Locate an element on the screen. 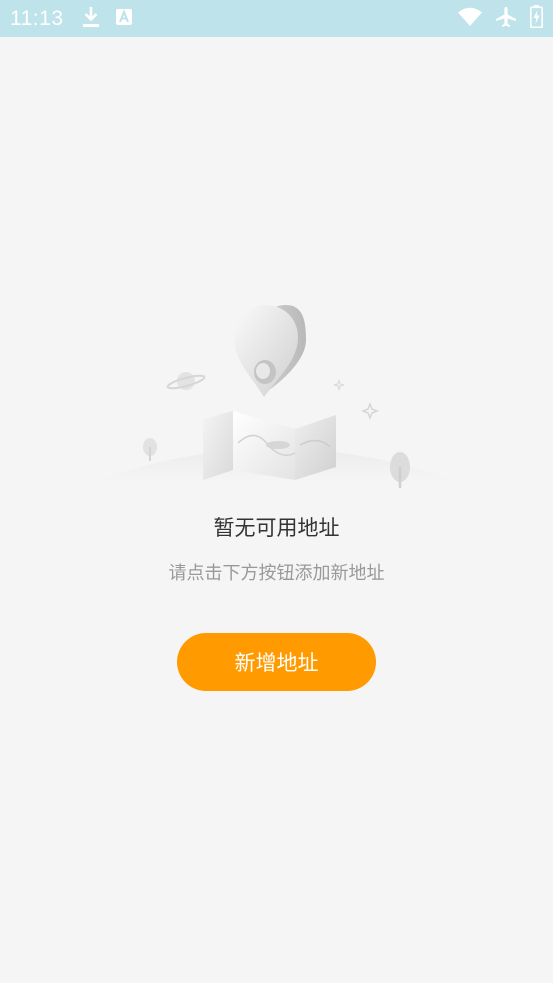  a-badge-icon is located at coordinates (123, 18).